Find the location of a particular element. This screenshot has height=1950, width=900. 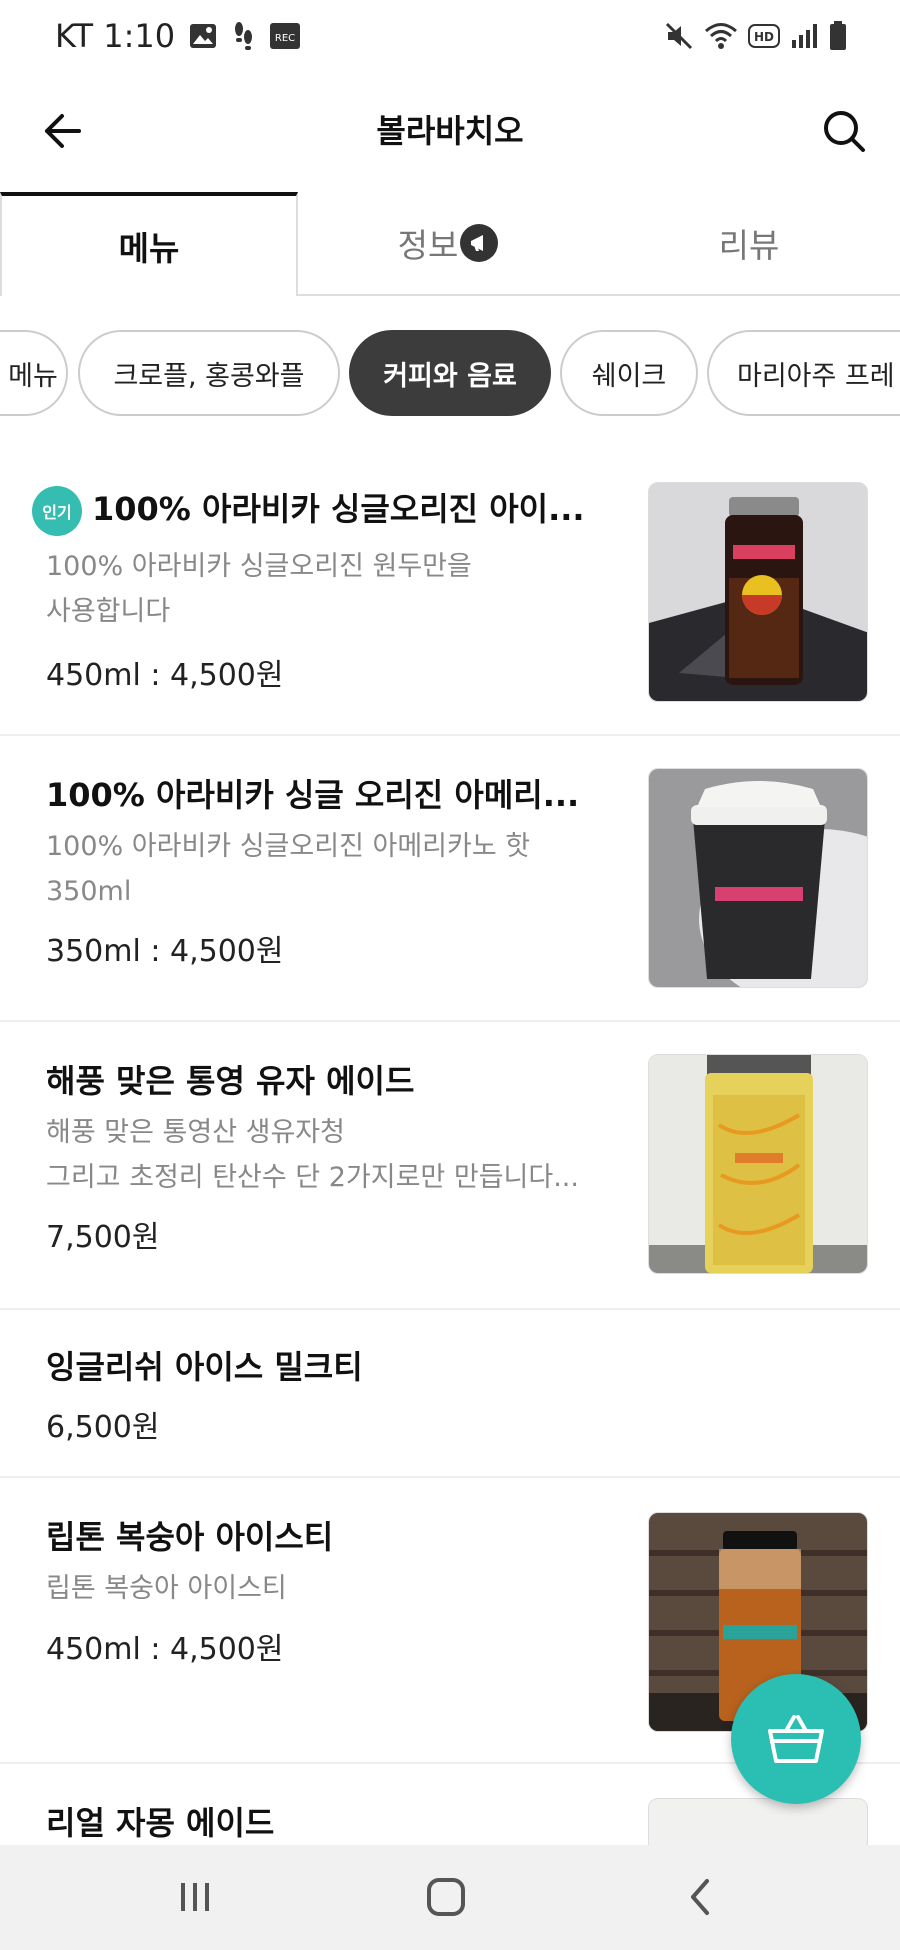

category-chips: 메뉴 크로플, 홍콩와플 커피와 음료 쉐이크 마리아주 프레 is located at coordinates (450, 373).